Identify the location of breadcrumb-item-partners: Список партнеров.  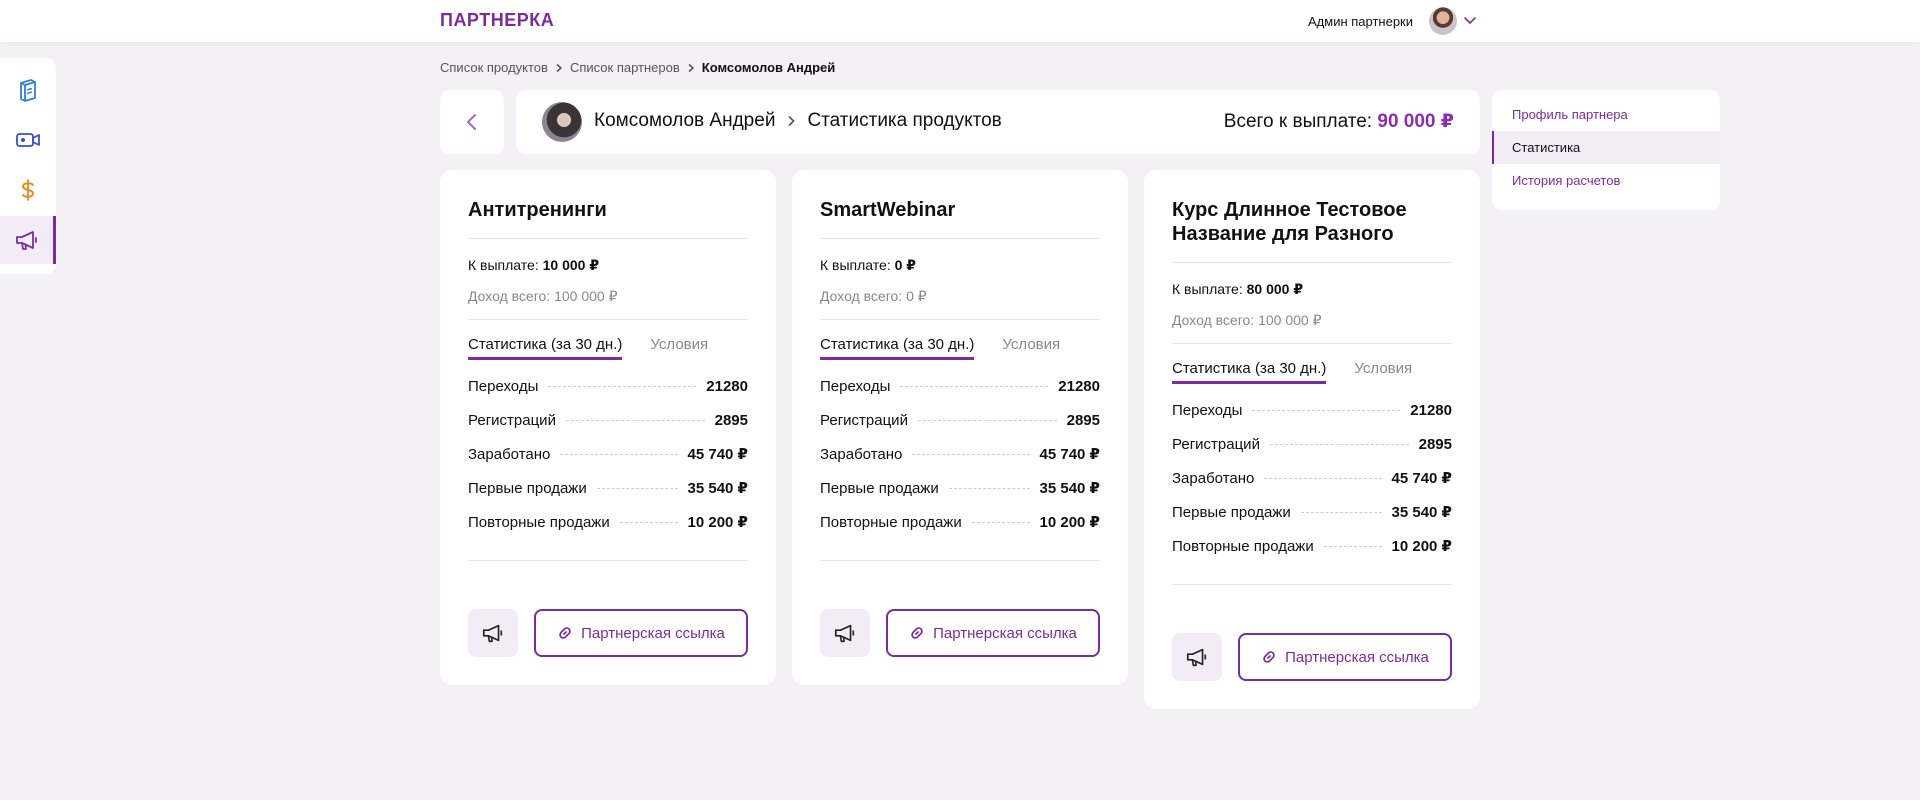
(625, 67).